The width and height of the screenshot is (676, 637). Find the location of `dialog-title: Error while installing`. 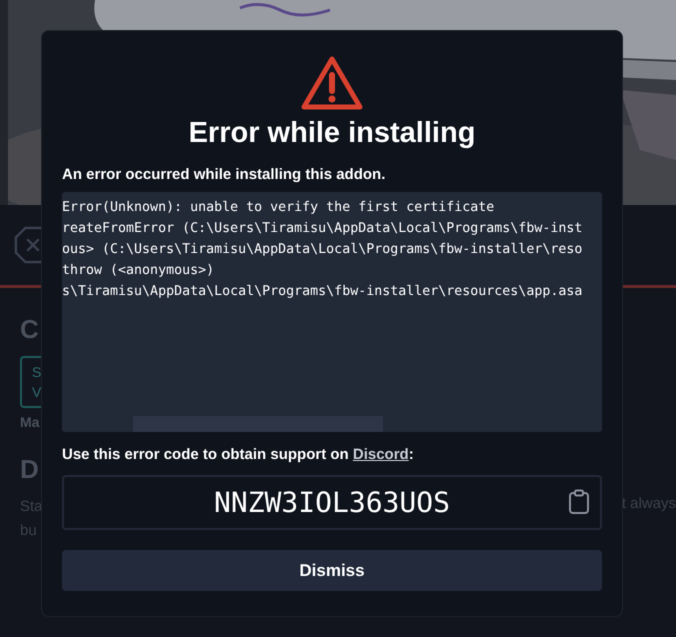

dialog-title: Error while installing is located at coordinates (332, 133).